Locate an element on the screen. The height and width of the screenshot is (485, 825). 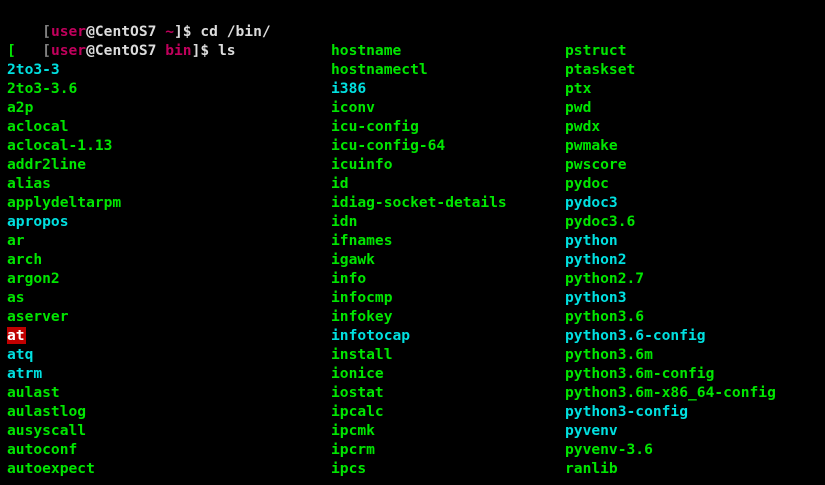
file-name: [ is located at coordinates (11, 50).